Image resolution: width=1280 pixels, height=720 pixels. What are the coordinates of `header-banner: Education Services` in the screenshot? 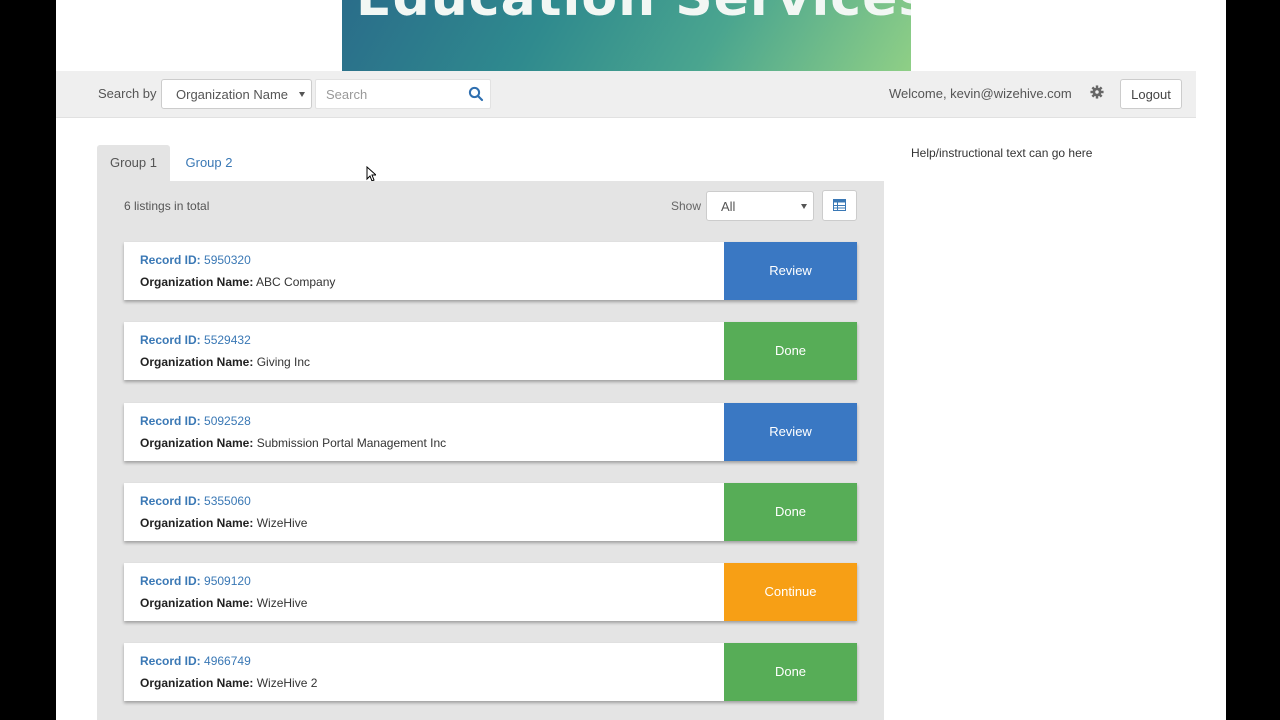 It's located at (626, 35).